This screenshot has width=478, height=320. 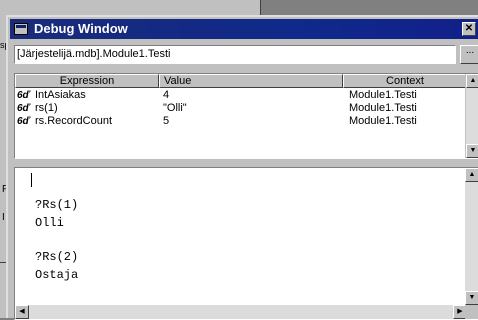 What do you see at coordinates (471, 116) in the screenshot?
I see `watch-vertical-scrollbar: ▲ ▼` at bounding box center [471, 116].